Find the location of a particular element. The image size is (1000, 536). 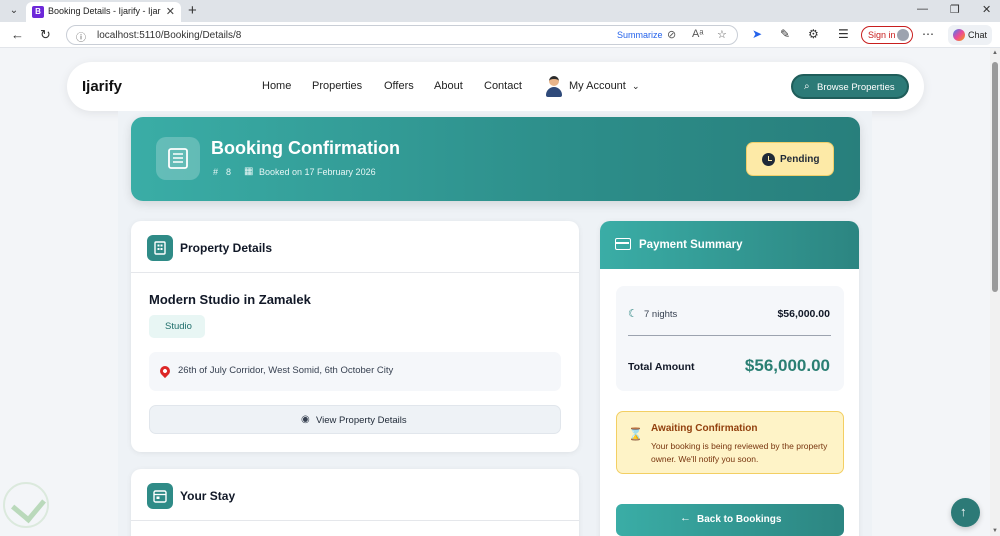

search-icon: ⌕ is located at coordinates (807, 86).